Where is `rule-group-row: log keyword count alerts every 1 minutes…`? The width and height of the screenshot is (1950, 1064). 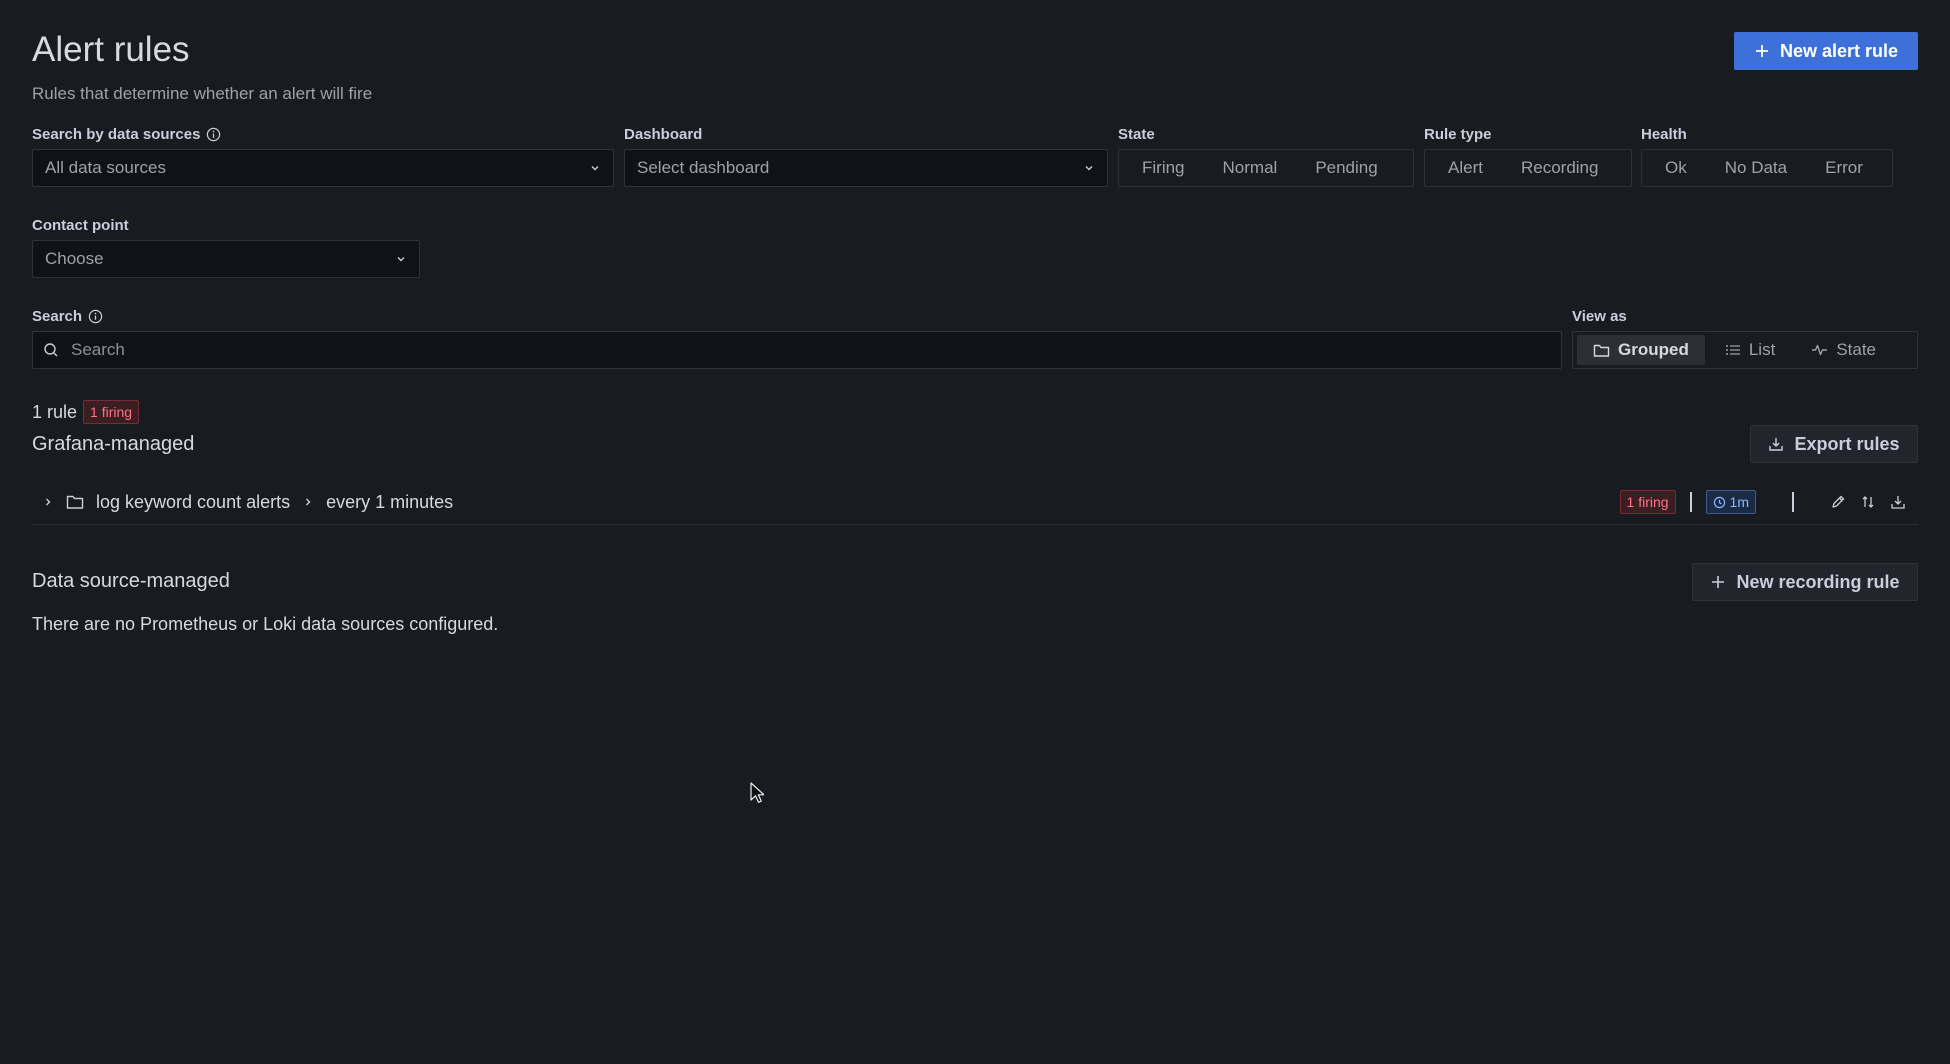 rule-group-row: log keyword count alerts every 1 minutes… is located at coordinates (975, 502).